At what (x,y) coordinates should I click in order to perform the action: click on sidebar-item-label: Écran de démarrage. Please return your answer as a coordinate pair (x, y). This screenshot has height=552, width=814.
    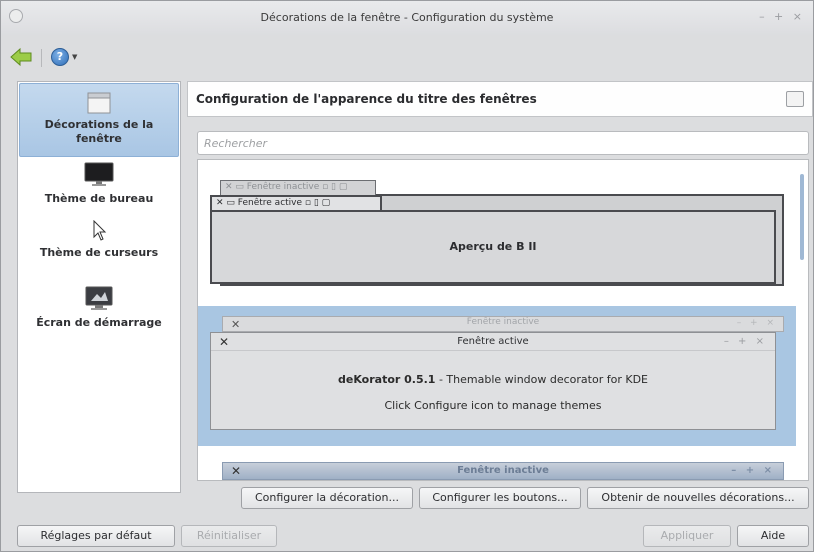
    Looking at the image, I should click on (99, 322).